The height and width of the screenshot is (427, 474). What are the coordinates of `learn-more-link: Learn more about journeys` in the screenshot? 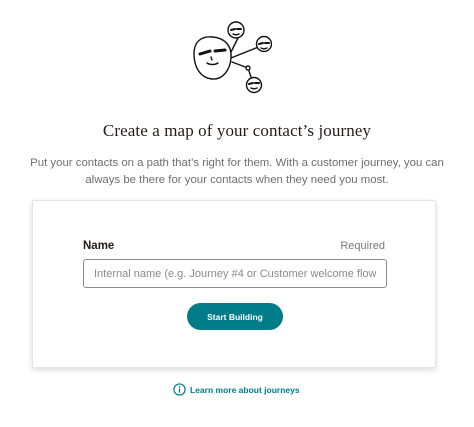 It's located at (236, 389).